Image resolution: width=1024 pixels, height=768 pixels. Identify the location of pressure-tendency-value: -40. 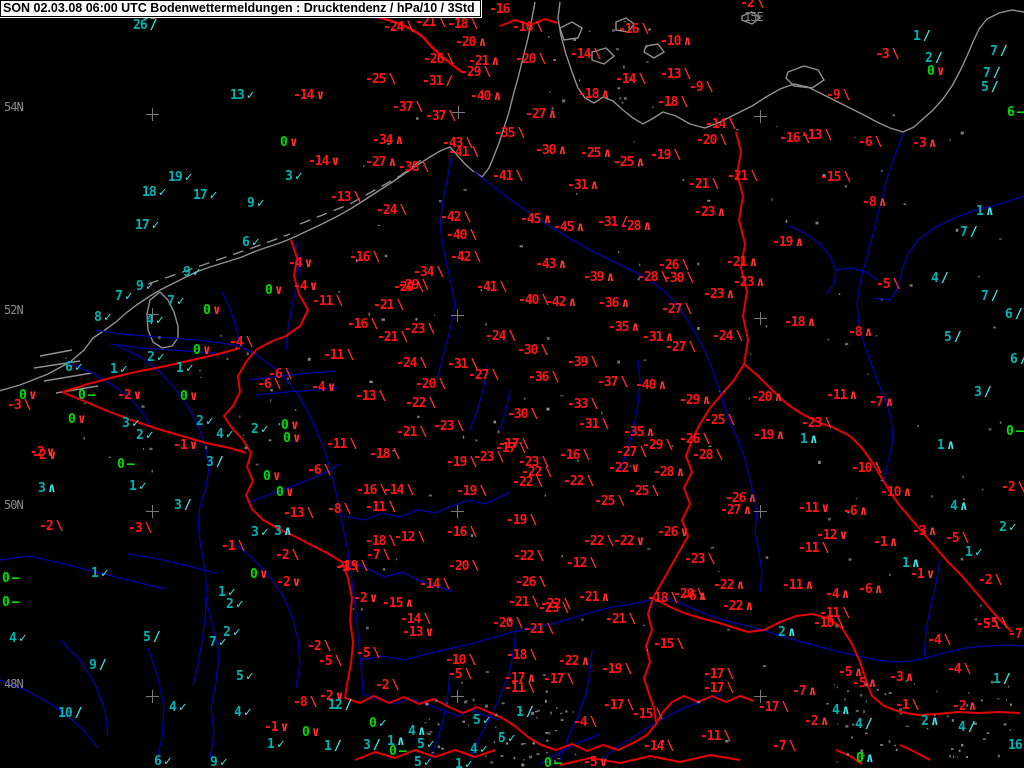
(646, 385).